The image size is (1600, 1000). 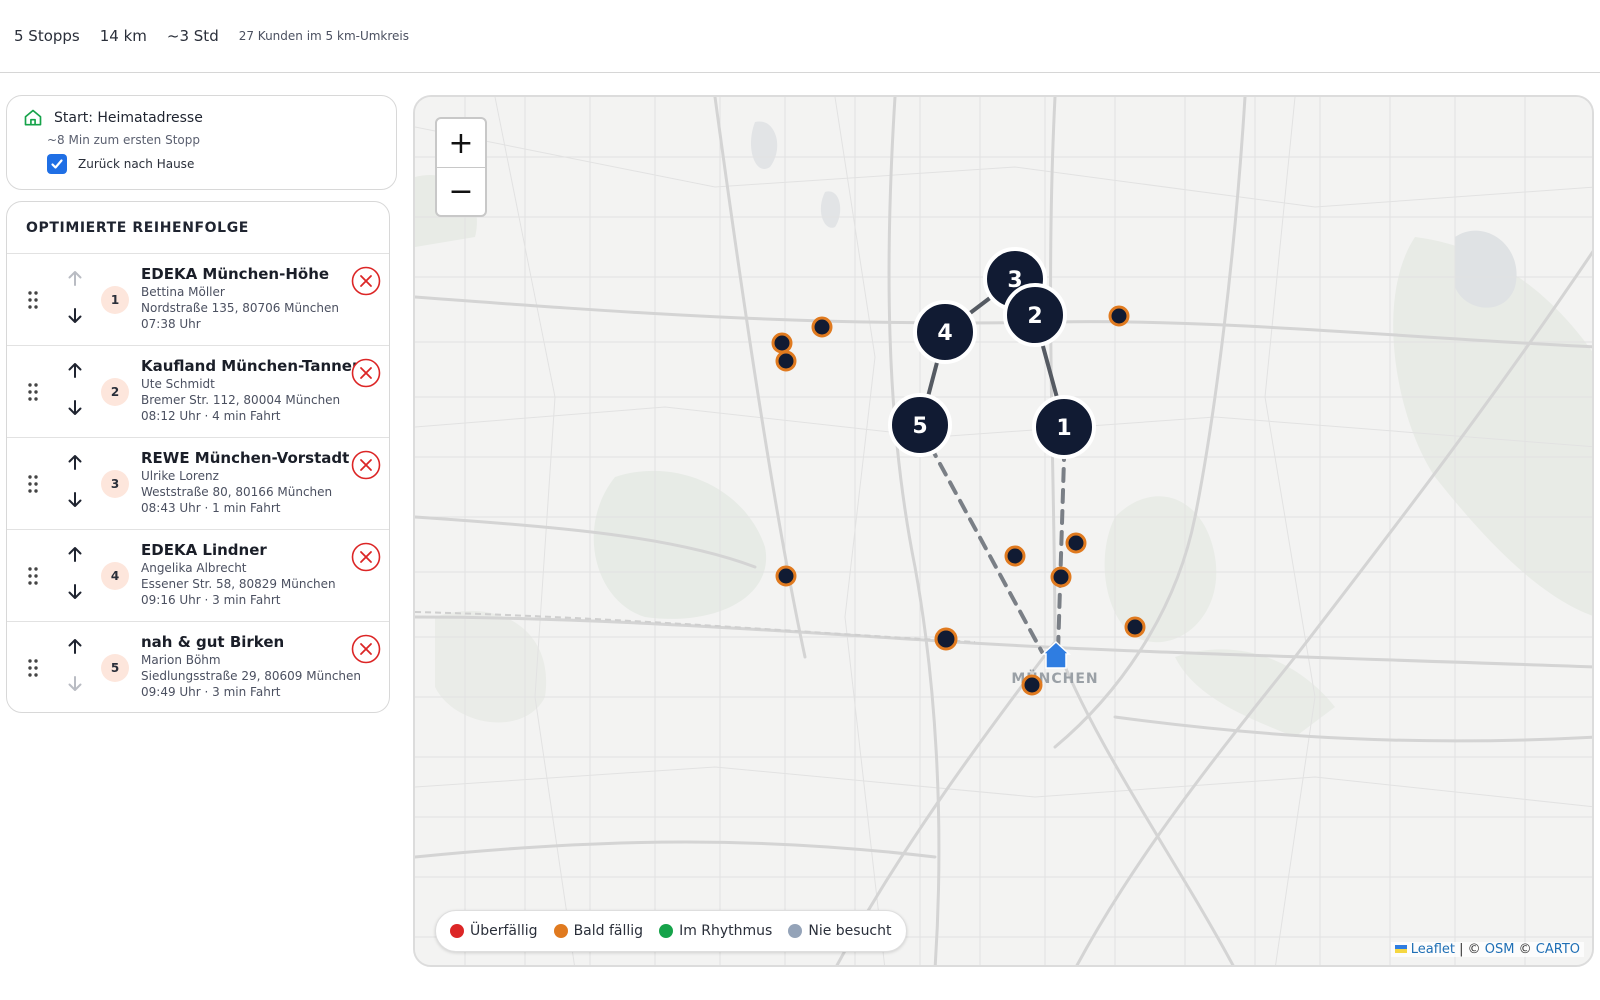 I want to click on attribution-sep: ©, so click(x=1525, y=949).